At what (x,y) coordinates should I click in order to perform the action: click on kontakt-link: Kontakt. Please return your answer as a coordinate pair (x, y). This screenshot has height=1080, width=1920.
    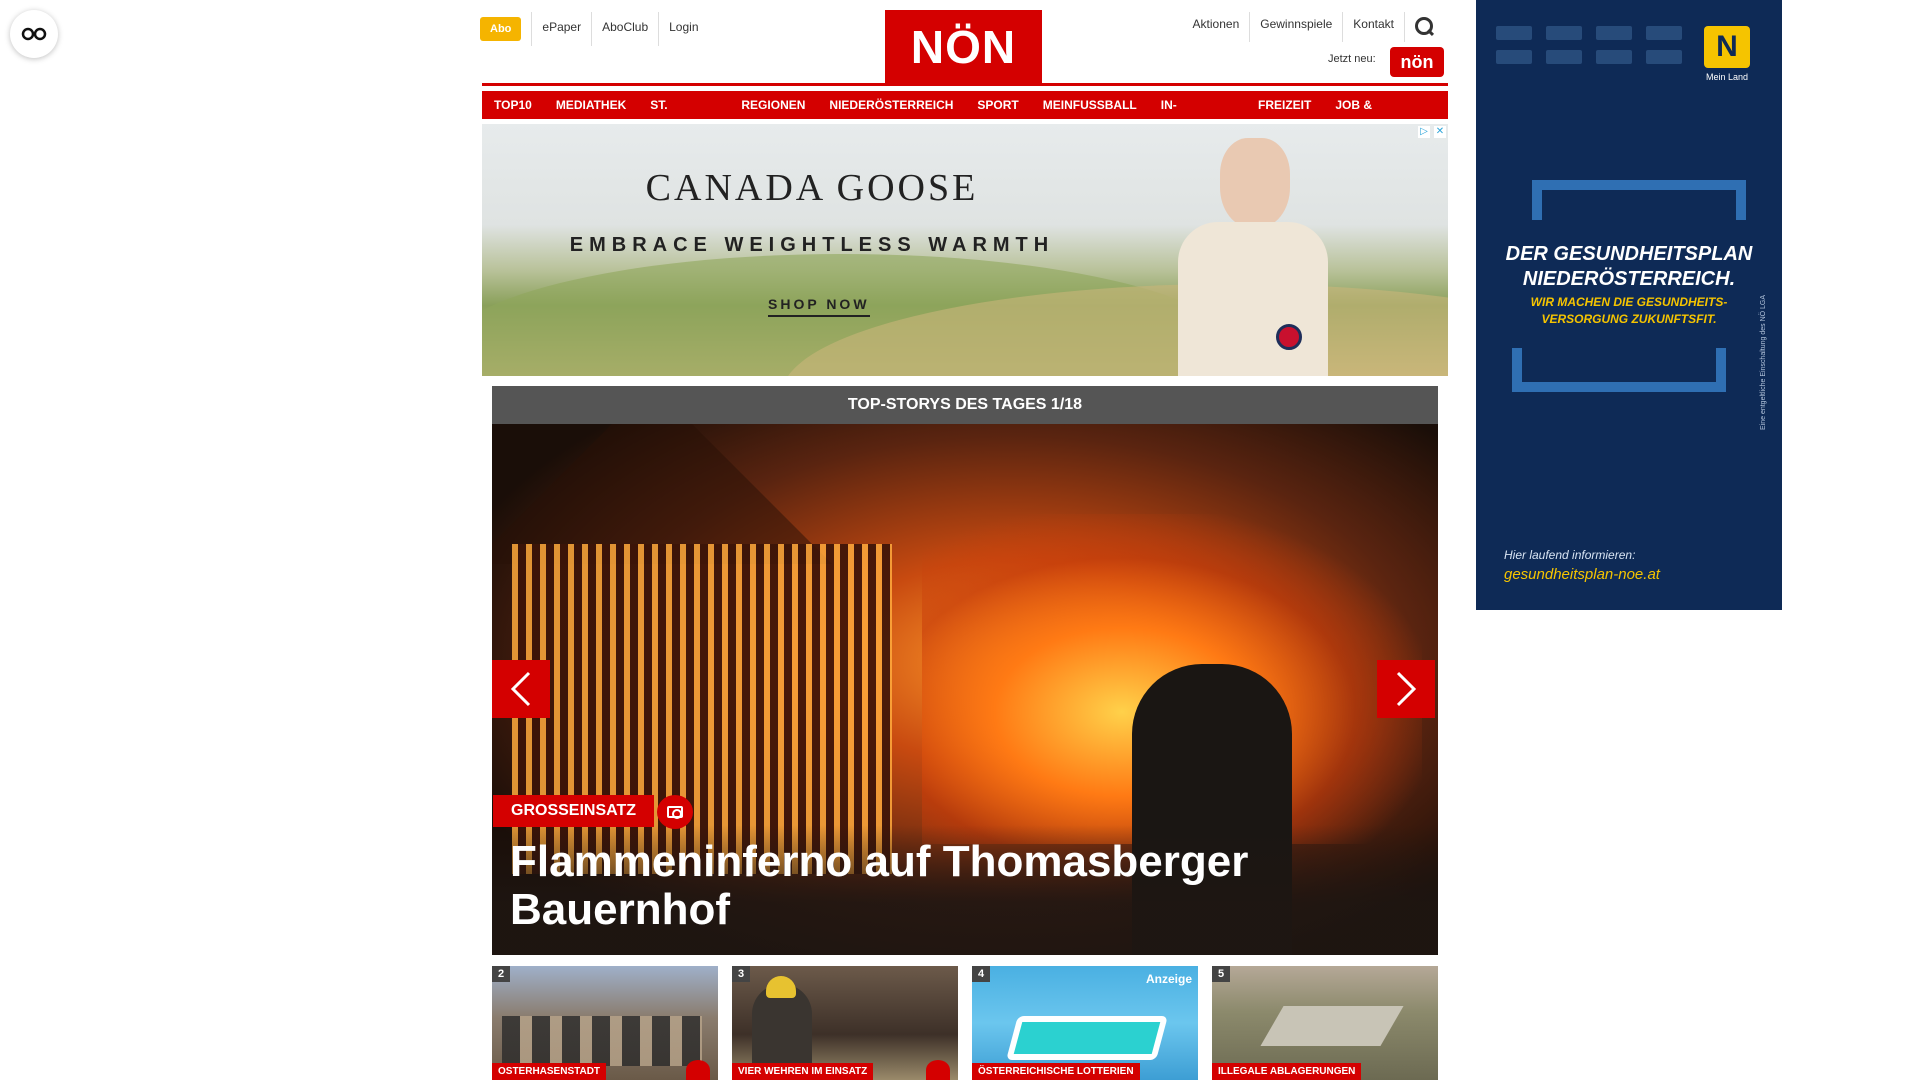
    Looking at the image, I should click on (1374, 27).